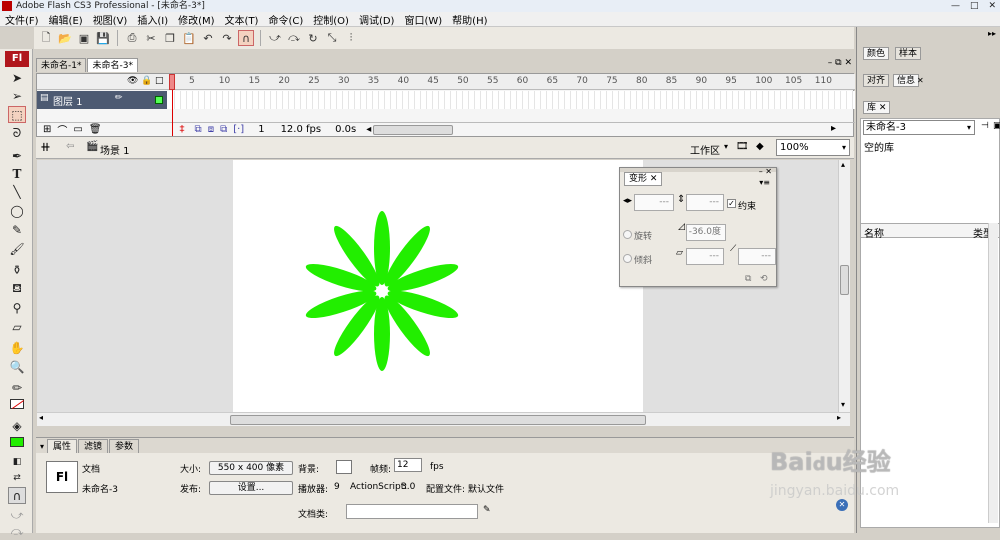  I want to click on panel-collapse-arrow-icon: ▾, so click(42, 446).